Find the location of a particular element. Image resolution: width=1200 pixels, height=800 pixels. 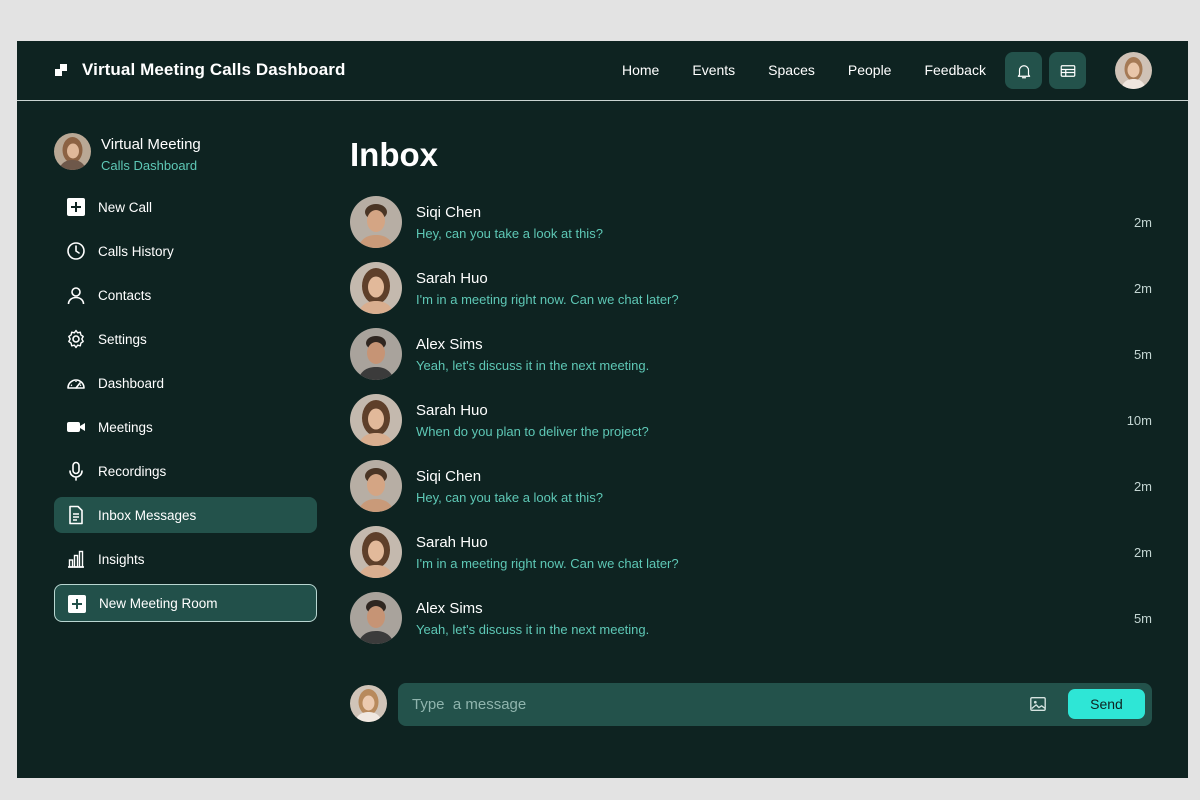

image-icon is located at coordinates (1038, 704).